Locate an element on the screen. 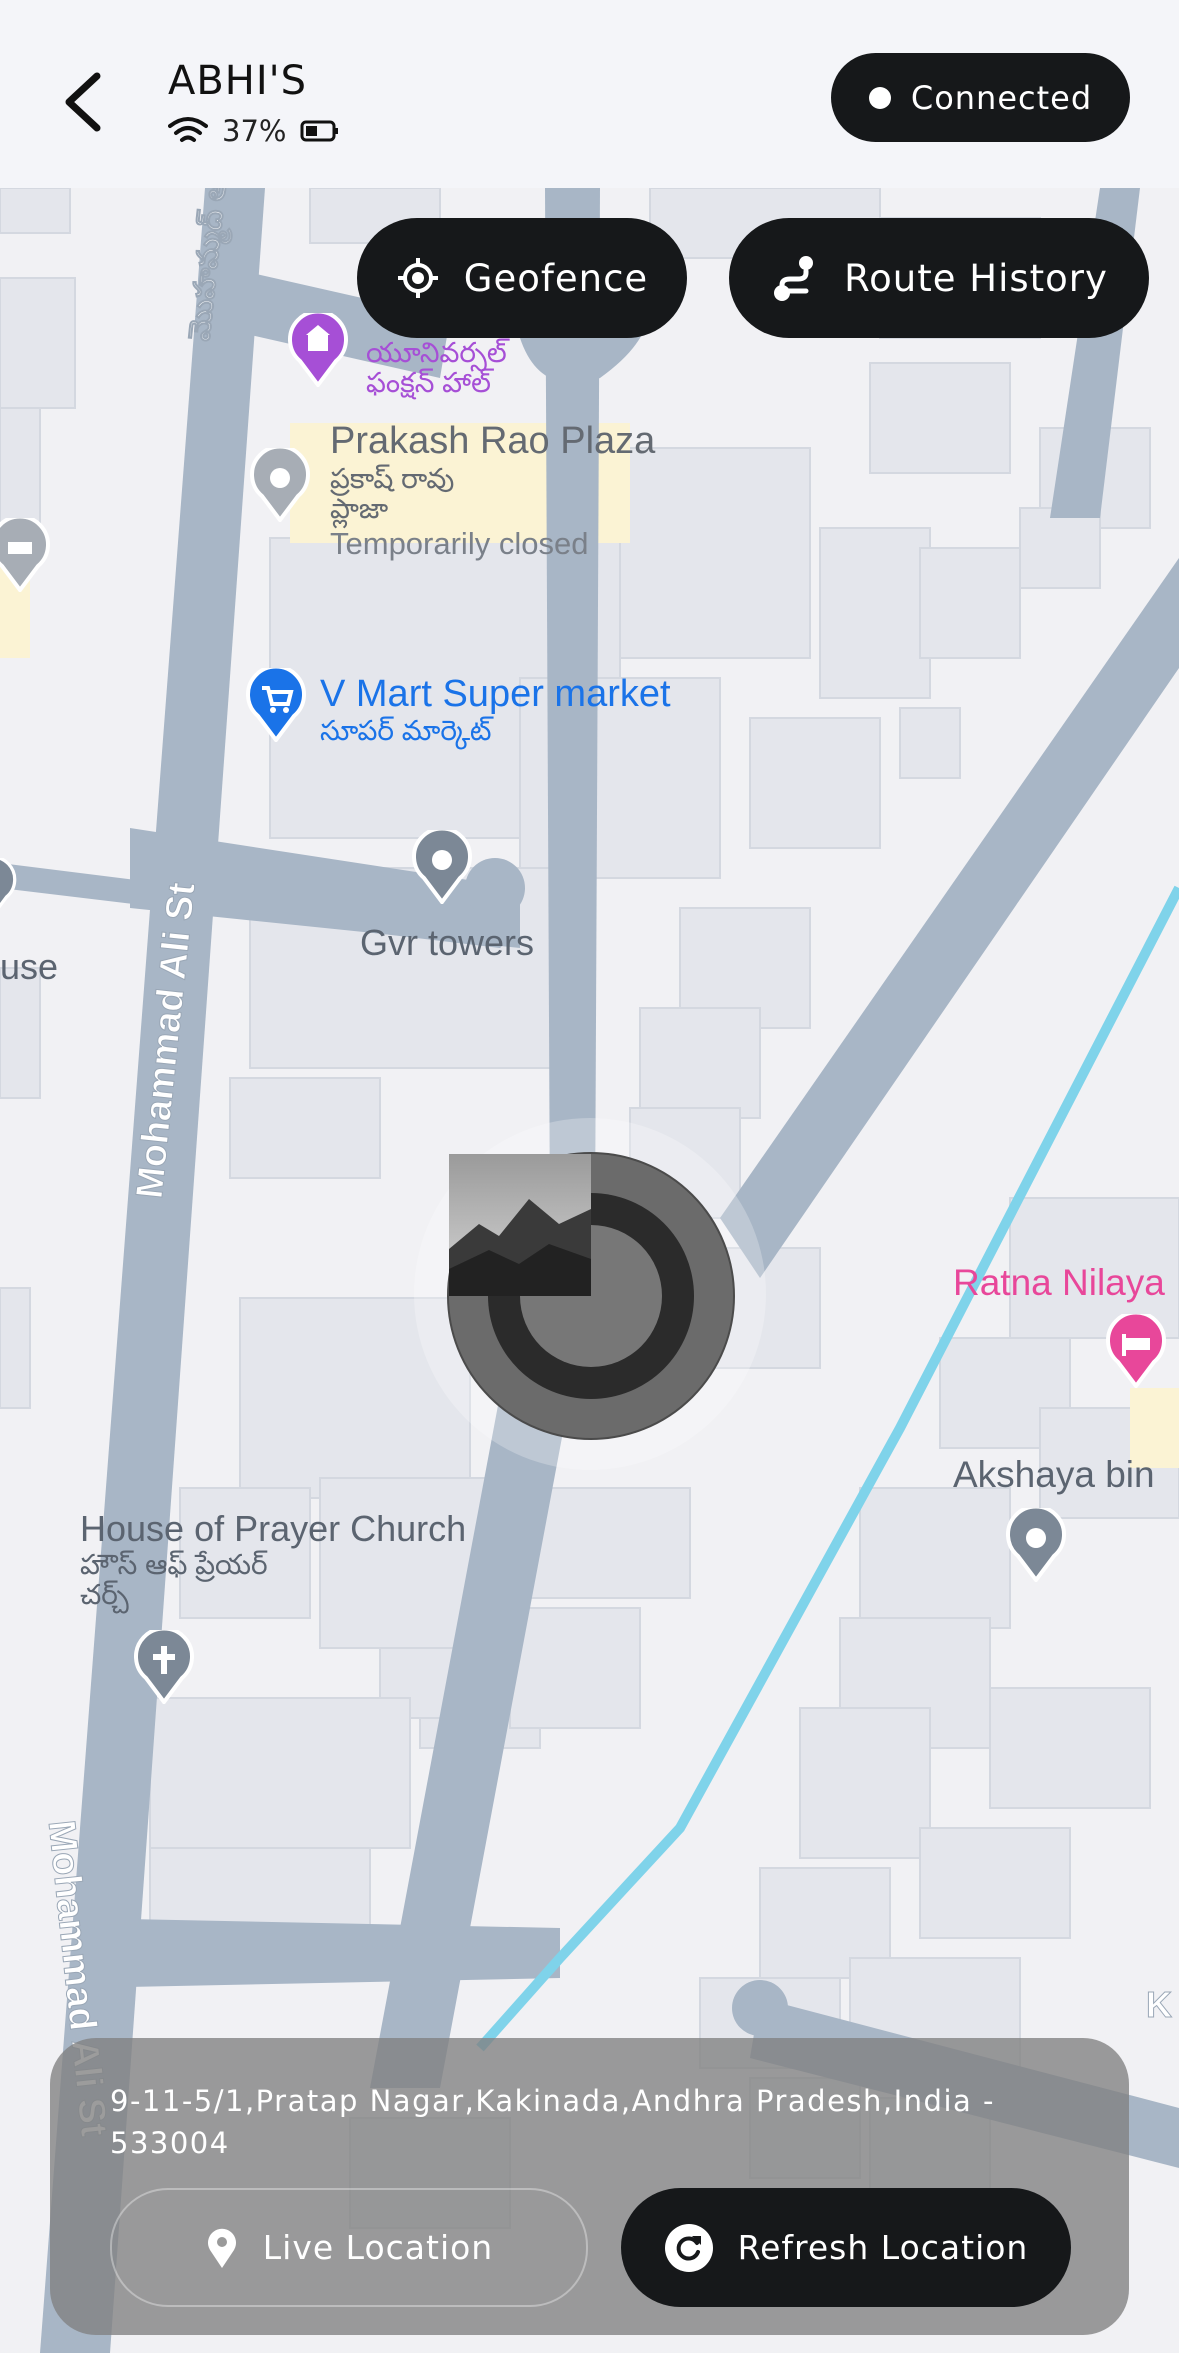 The width and height of the screenshot is (1179, 2353). refresh-icon is located at coordinates (688, 2247).